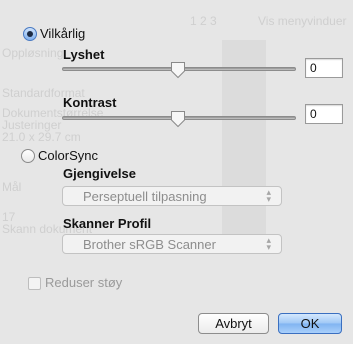  I want to click on contrast-value-input: 0, so click(324, 114).